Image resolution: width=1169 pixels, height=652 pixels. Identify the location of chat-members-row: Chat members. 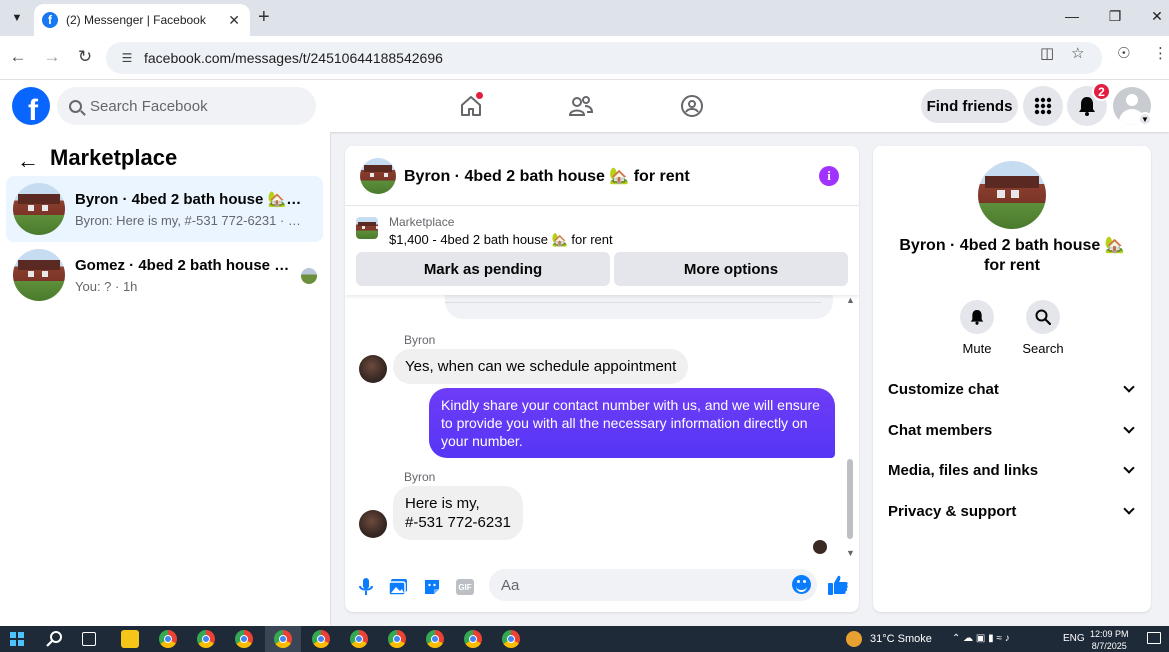
(1012, 430).